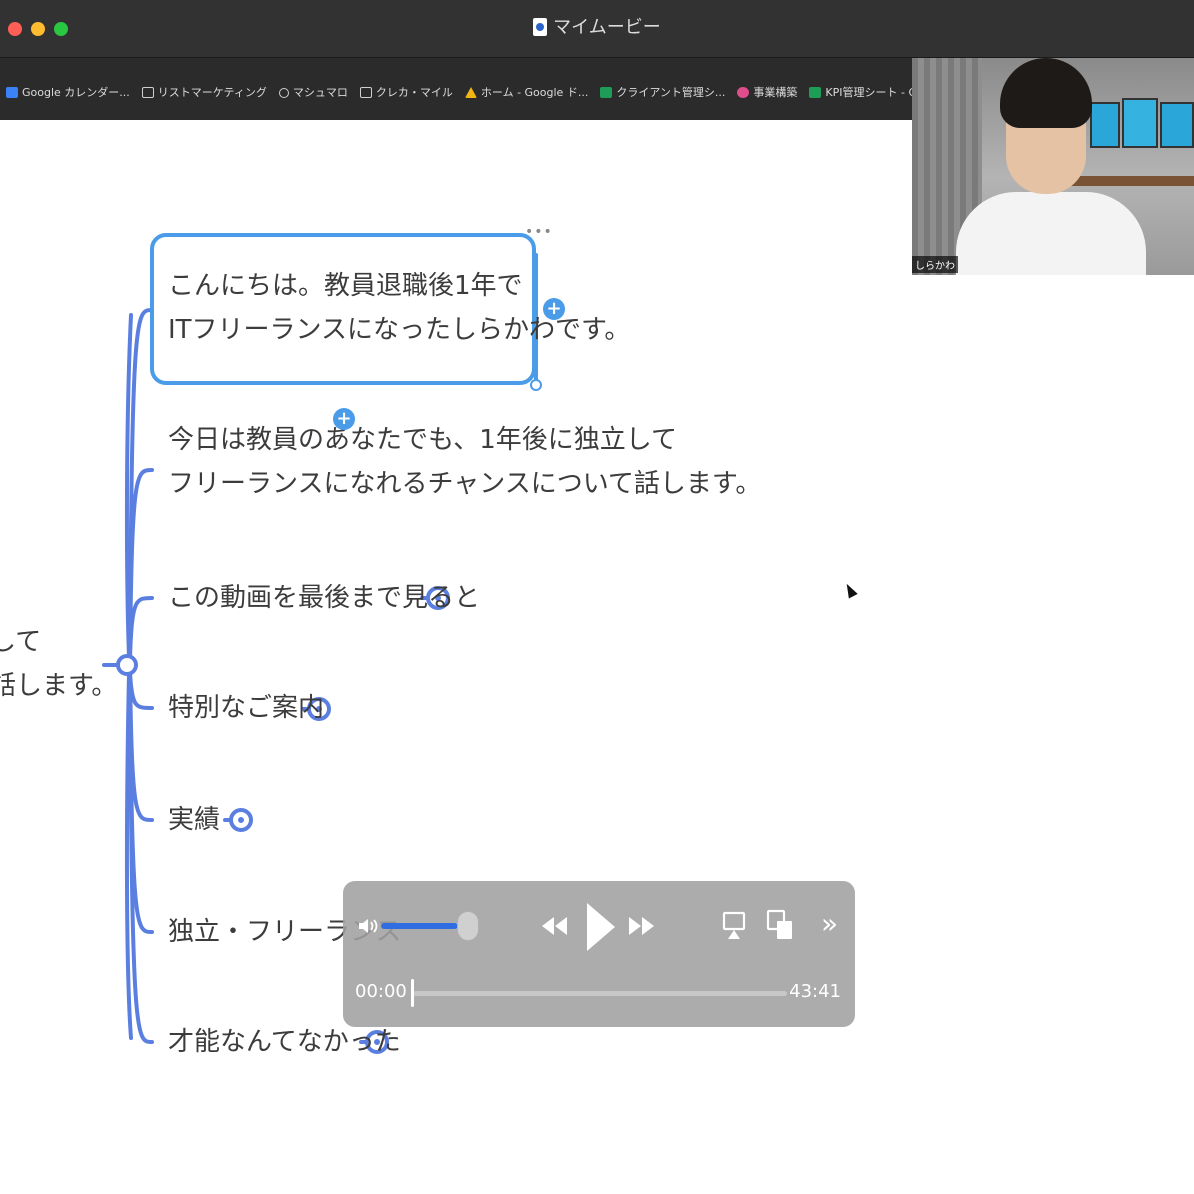 The height and width of the screenshot is (1194, 1194). What do you see at coordinates (775, 92) in the screenshot?
I see `bookmark-label: 事業構築` at bounding box center [775, 92].